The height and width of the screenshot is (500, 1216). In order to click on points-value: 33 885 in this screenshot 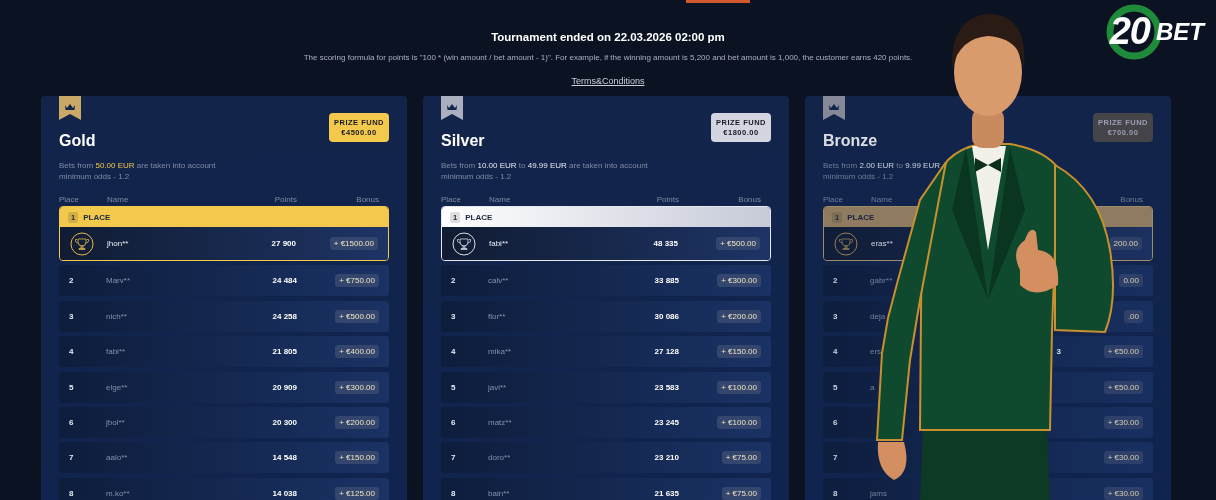, I will do `click(666, 281)`.